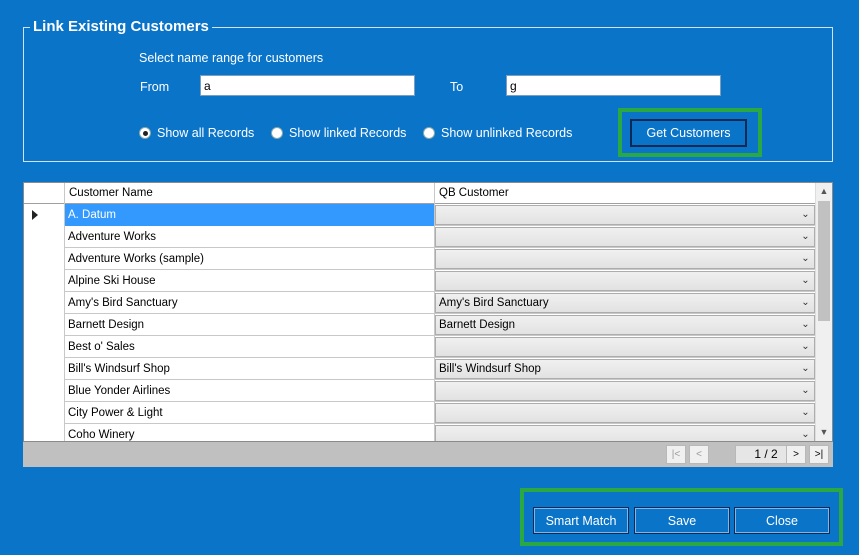 This screenshot has width=859, height=555. What do you see at coordinates (625, 325) in the screenshot?
I see `qb-customer-combobox: Barnett Design ⌄` at bounding box center [625, 325].